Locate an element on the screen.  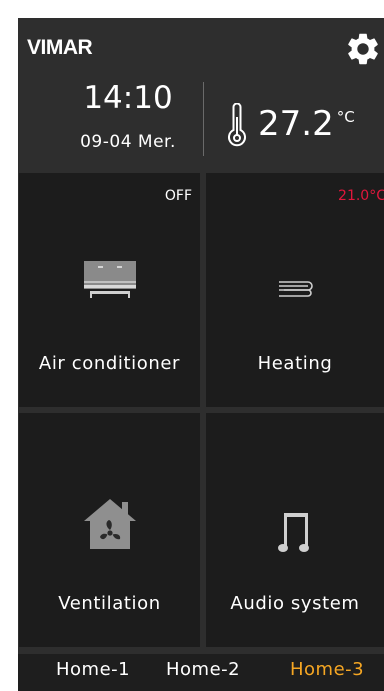
temperature-value: 27.2 is located at coordinates (296, 124).